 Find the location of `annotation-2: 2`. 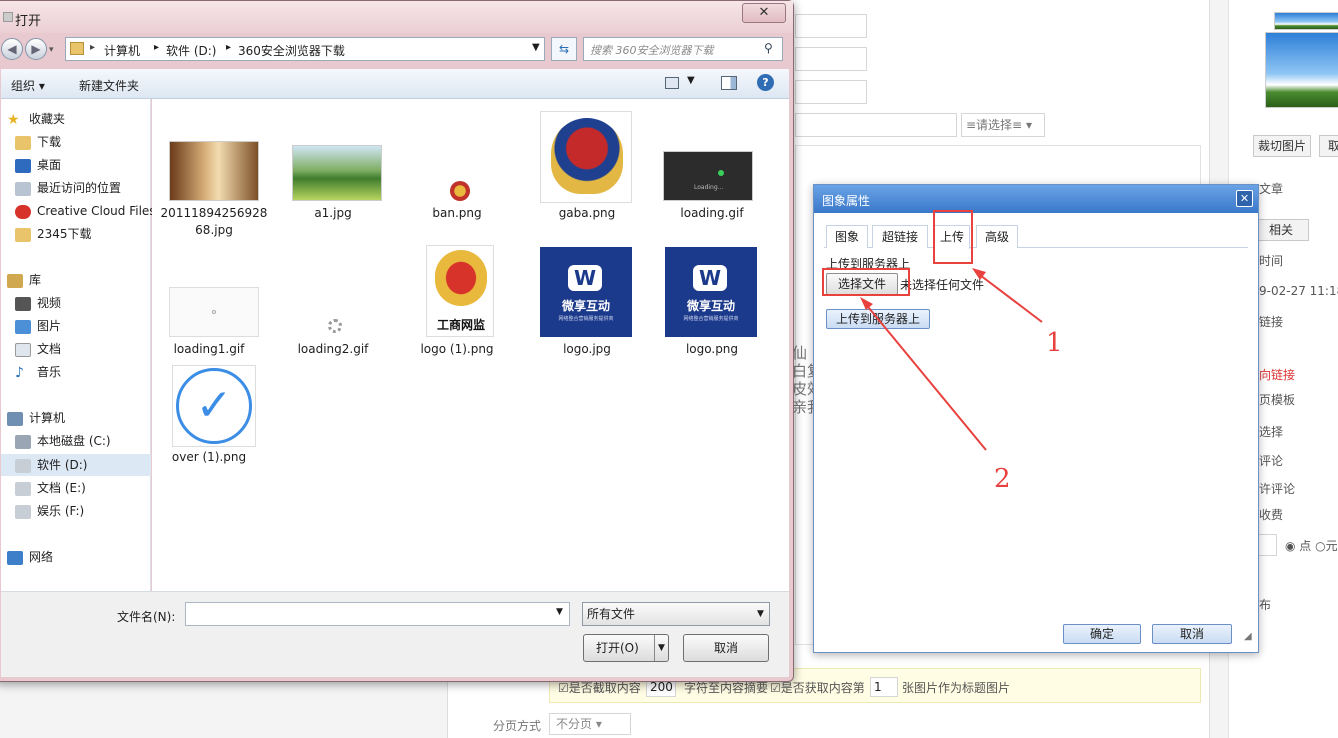

annotation-2: 2 is located at coordinates (1002, 479).